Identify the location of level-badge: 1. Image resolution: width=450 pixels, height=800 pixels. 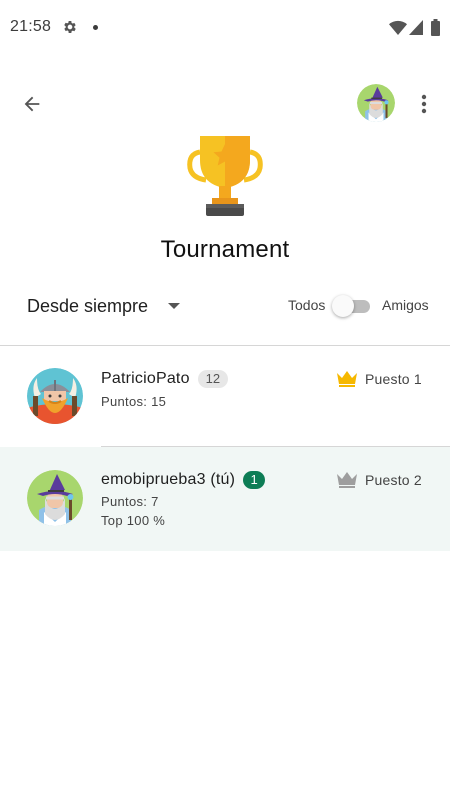
(254, 480).